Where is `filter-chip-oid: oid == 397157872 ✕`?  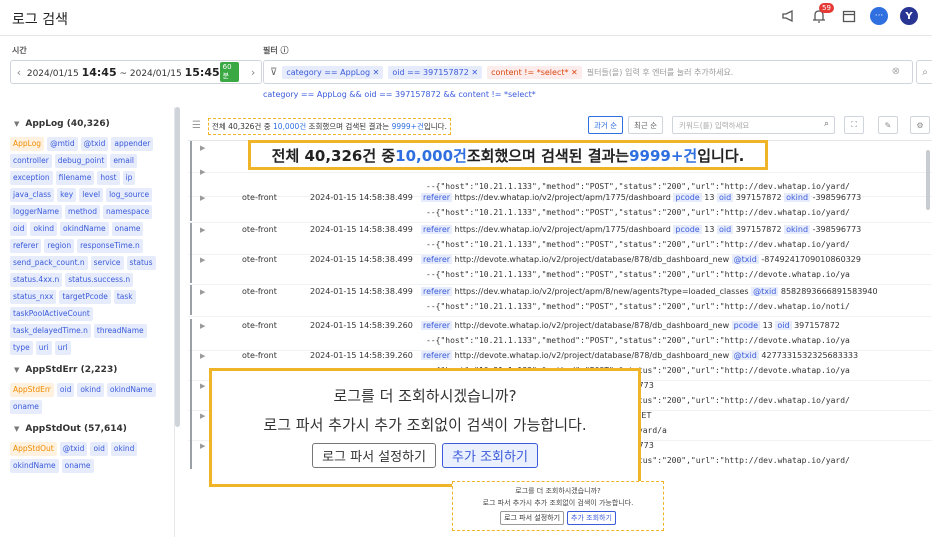
filter-chip-oid: oid == 397157872 ✕ is located at coordinates (435, 72).